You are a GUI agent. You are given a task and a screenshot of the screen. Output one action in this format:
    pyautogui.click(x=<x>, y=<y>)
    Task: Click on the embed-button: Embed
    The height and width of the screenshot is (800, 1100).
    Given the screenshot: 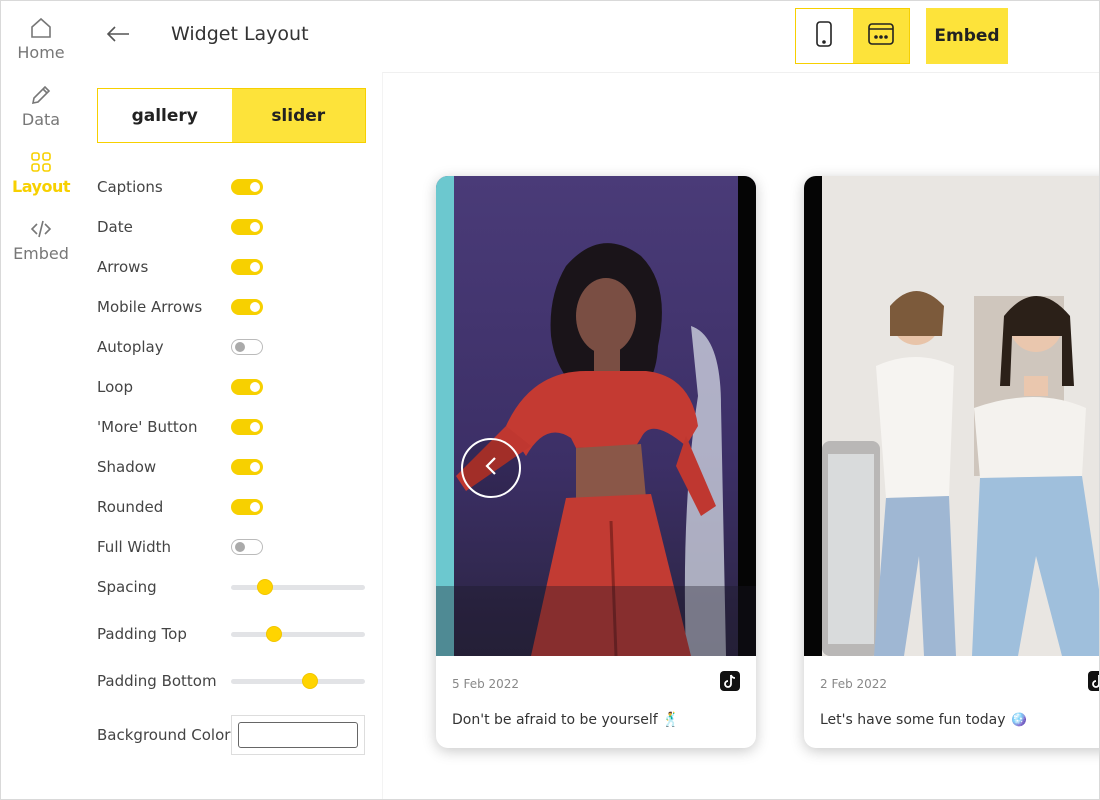 What is the action you would take?
    pyautogui.click(x=967, y=36)
    